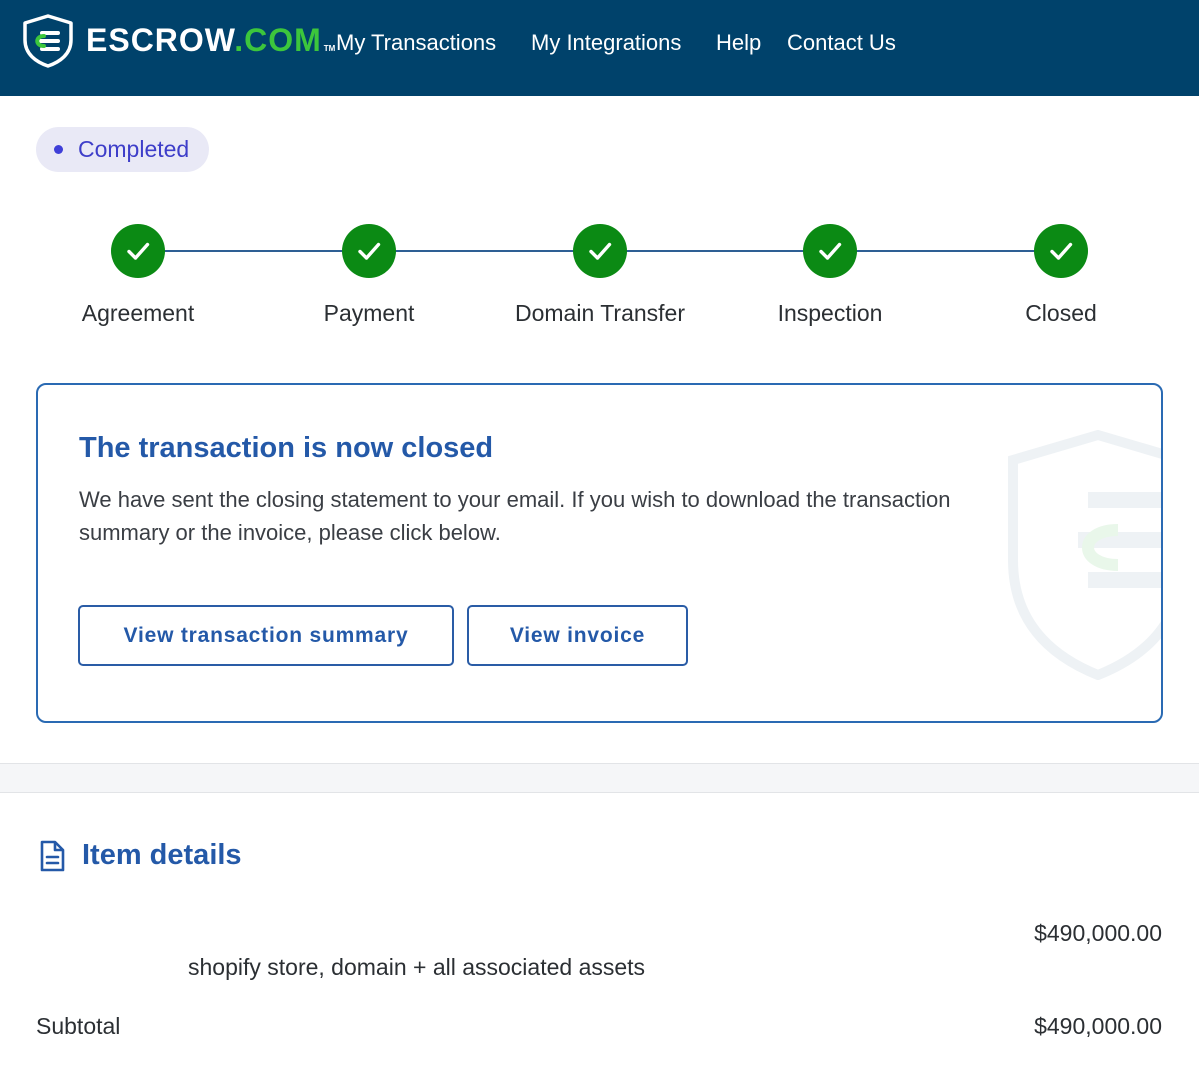  I want to click on item-price: $490,000.00, so click(1098, 933).